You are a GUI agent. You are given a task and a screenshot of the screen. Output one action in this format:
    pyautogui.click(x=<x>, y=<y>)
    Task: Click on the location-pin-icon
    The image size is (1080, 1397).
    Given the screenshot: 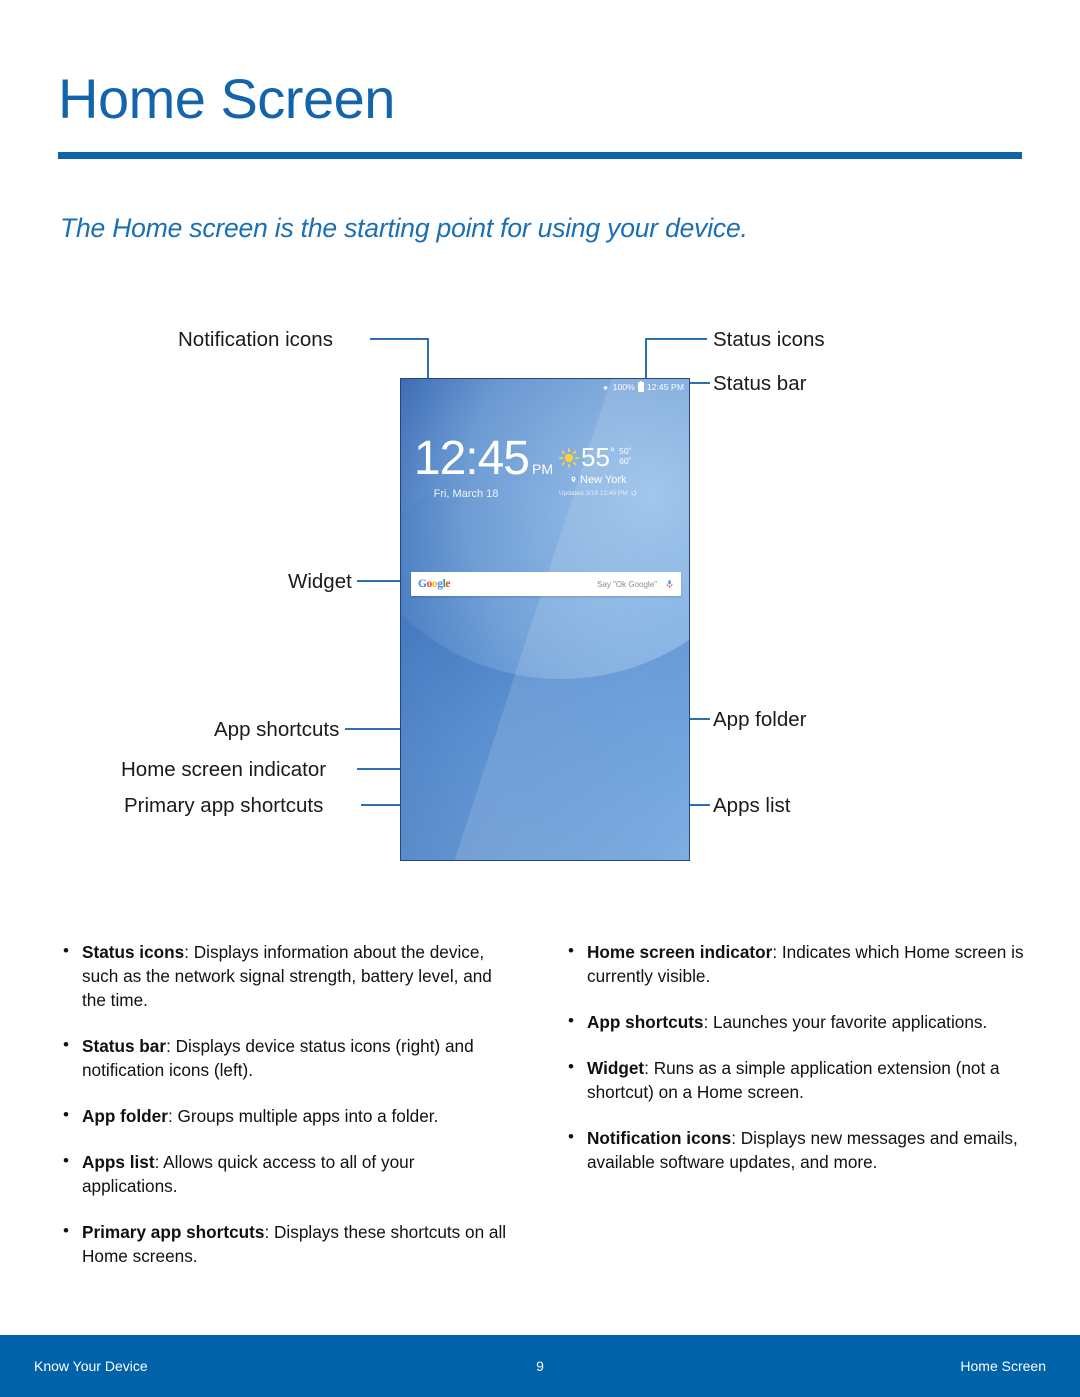 What is the action you would take?
    pyautogui.click(x=573, y=479)
    